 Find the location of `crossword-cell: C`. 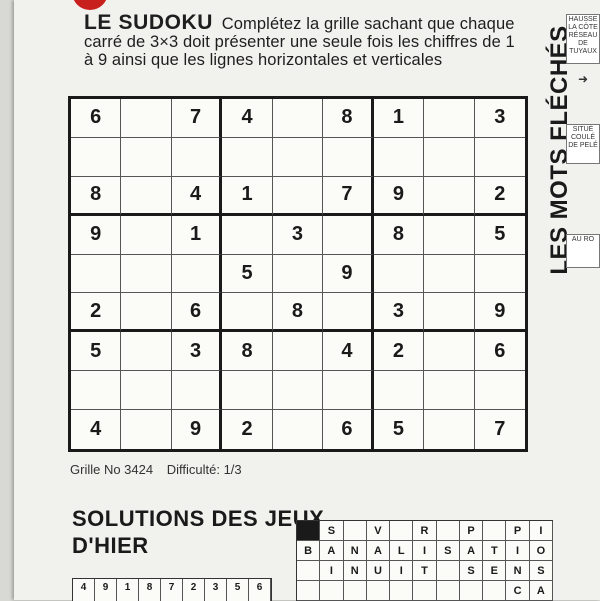

crossword-cell: C is located at coordinates (518, 591).